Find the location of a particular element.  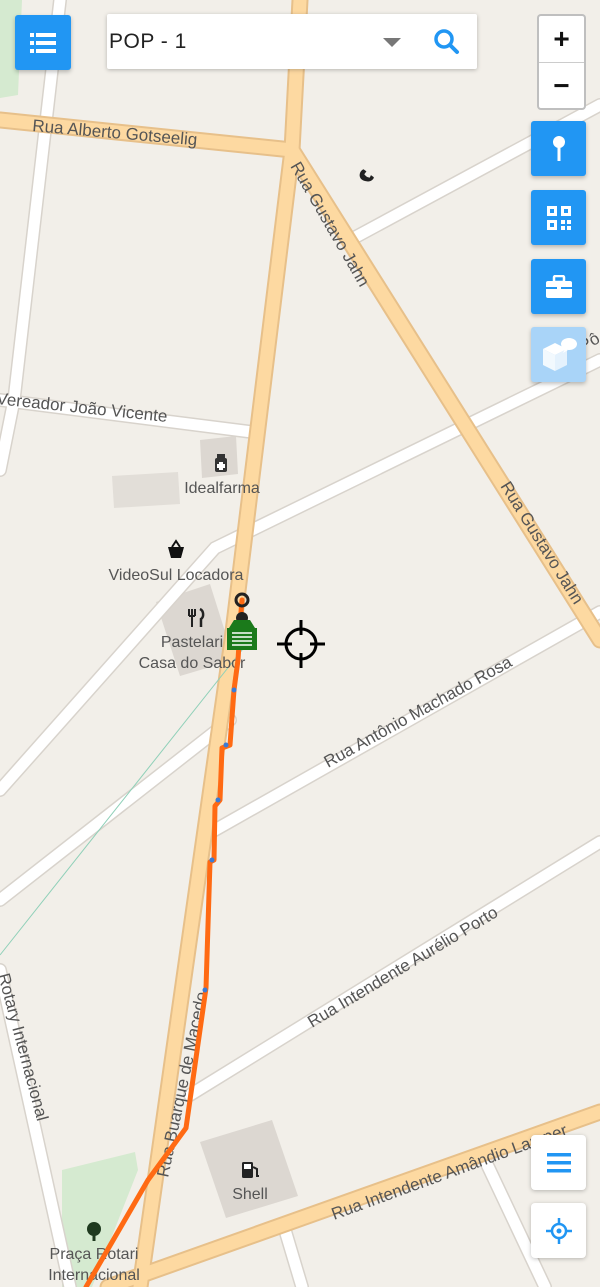

poi-label-pastel-2: Casa do Sabor is located at coordinates (192, 663).